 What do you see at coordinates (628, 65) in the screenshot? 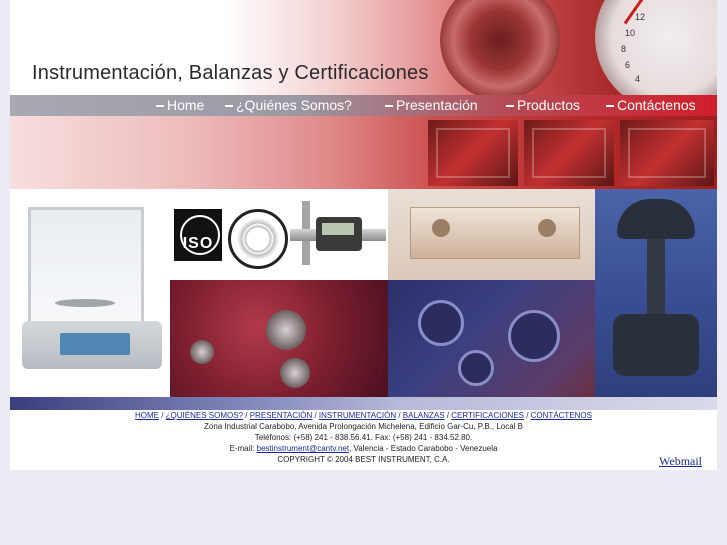
I see `gauge-tick-label: 6` at bounding box center [628, 65].